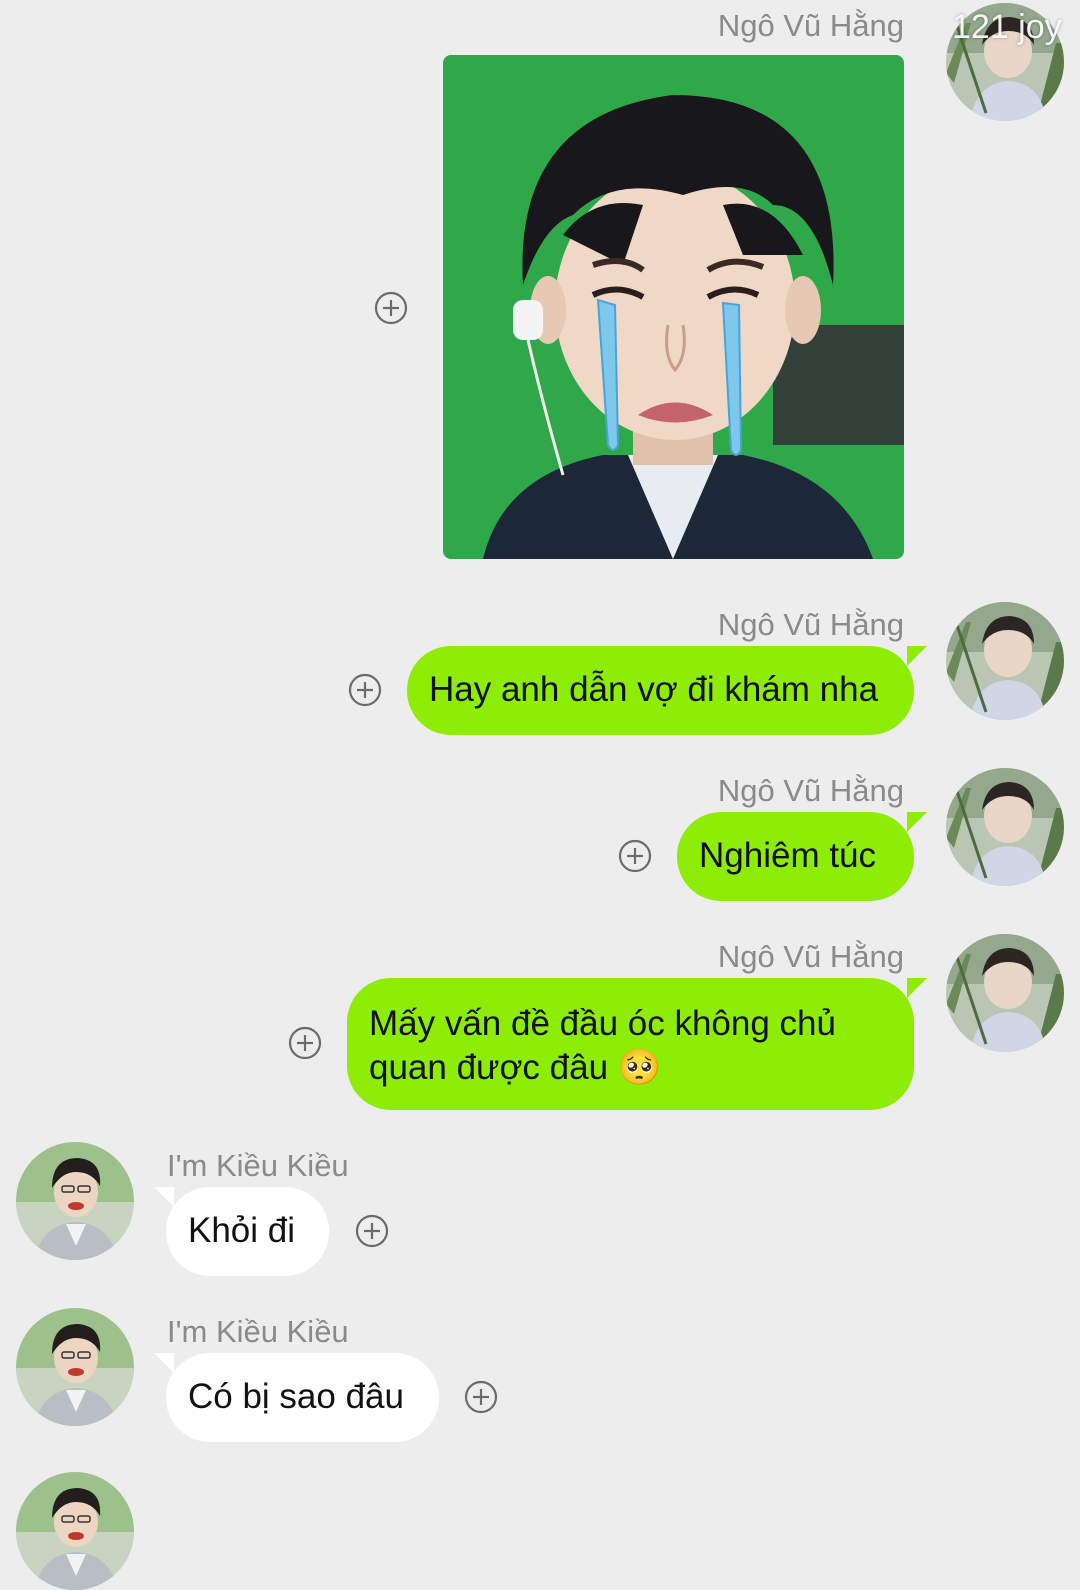  I want to click on message-bubble: Có bị sao đâu, so click(302, 1397).